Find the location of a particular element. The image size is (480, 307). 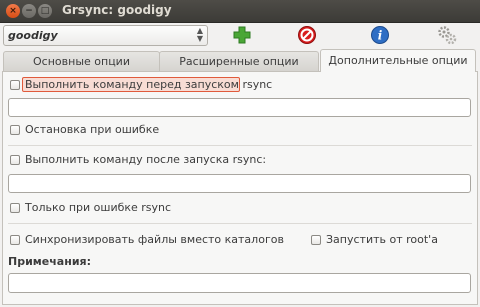

maximize-window-button: □ is located at coordinates (45, 11).